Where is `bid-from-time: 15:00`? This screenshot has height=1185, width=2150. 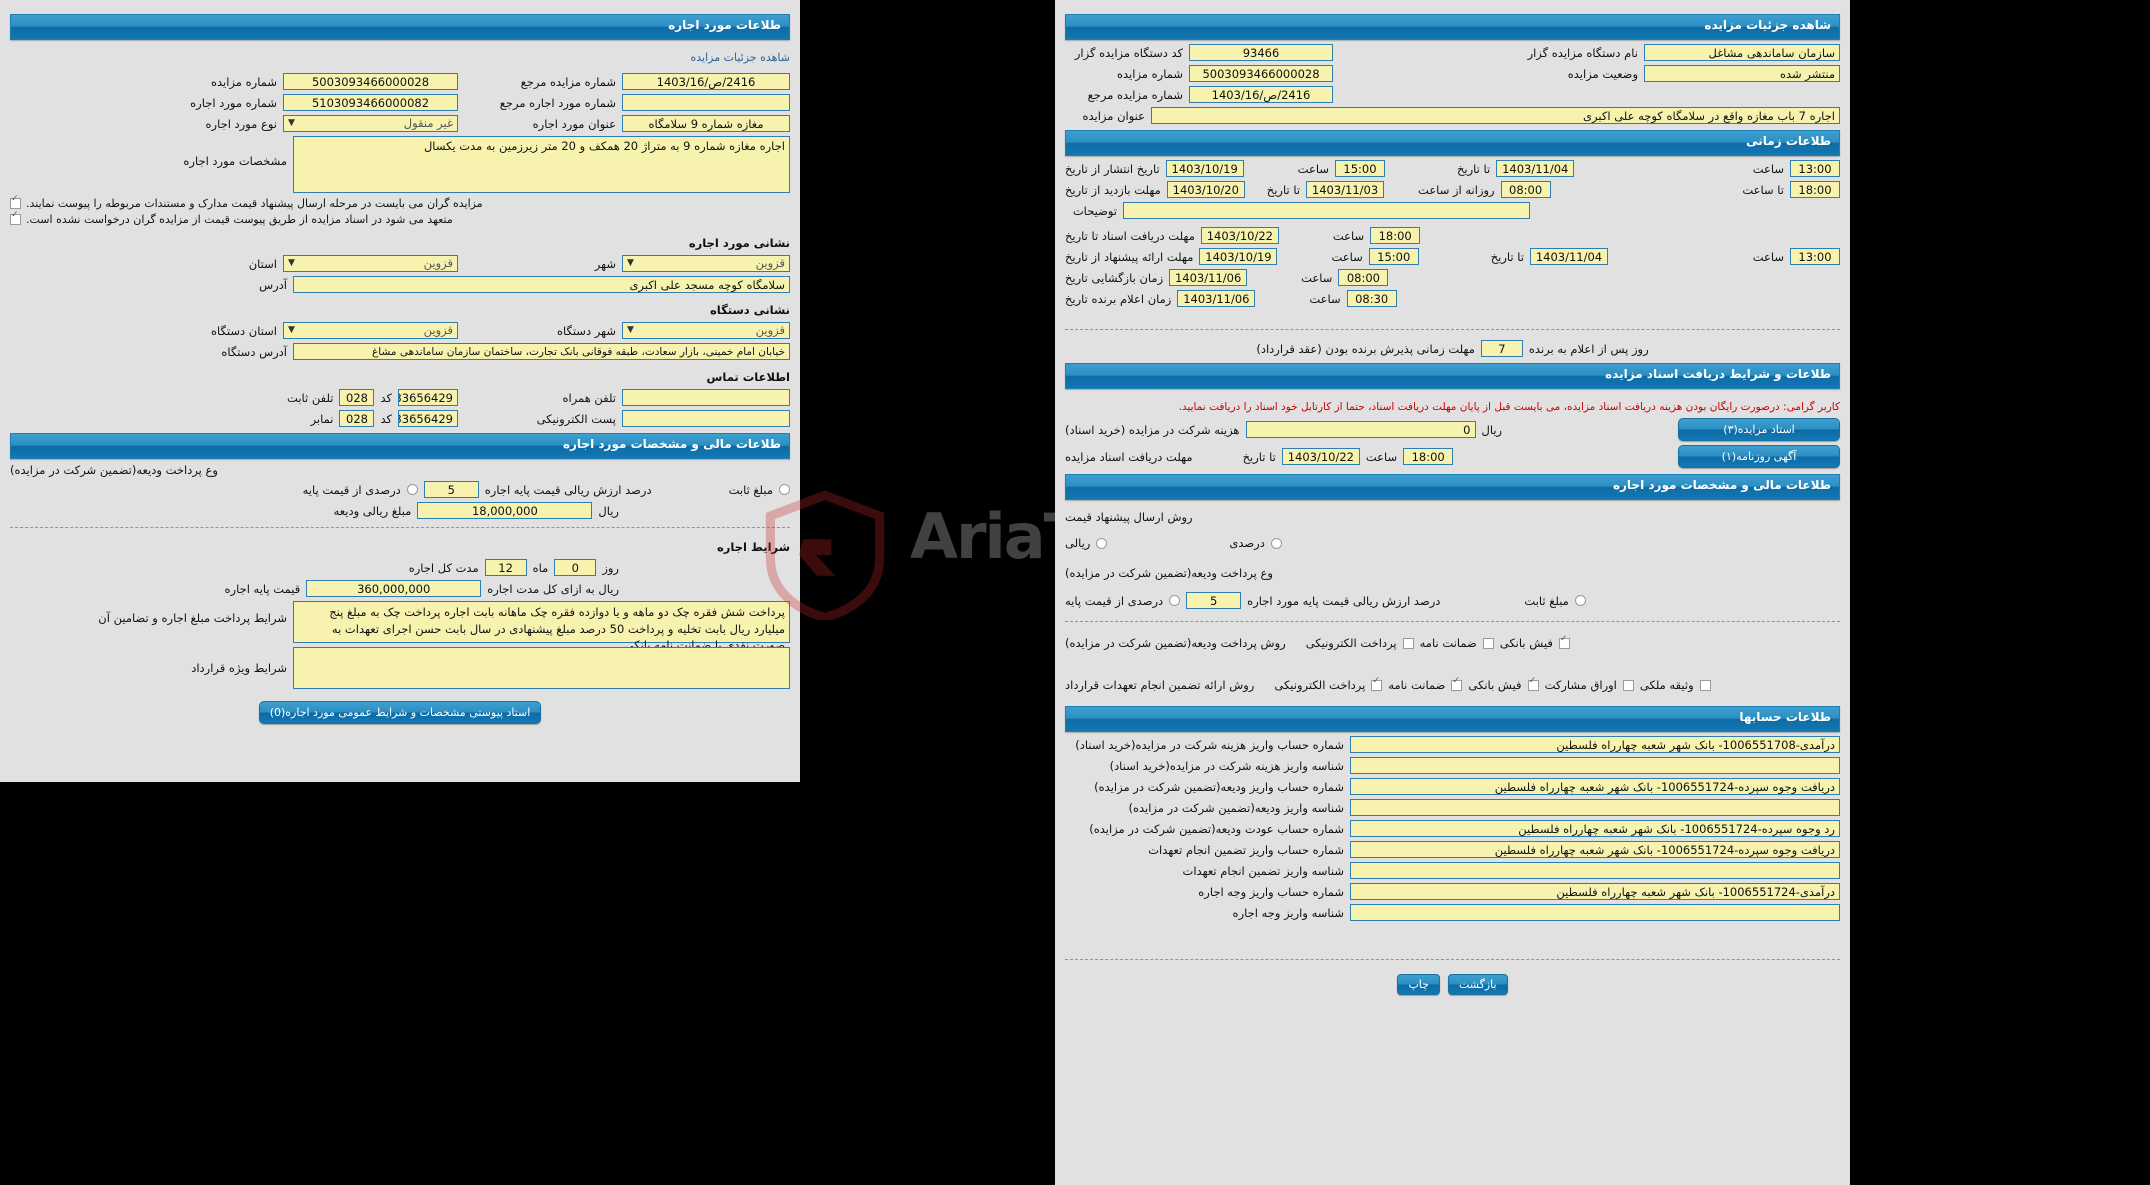 bid-from-time: 15:00 is located at coordinates (1393, 256).